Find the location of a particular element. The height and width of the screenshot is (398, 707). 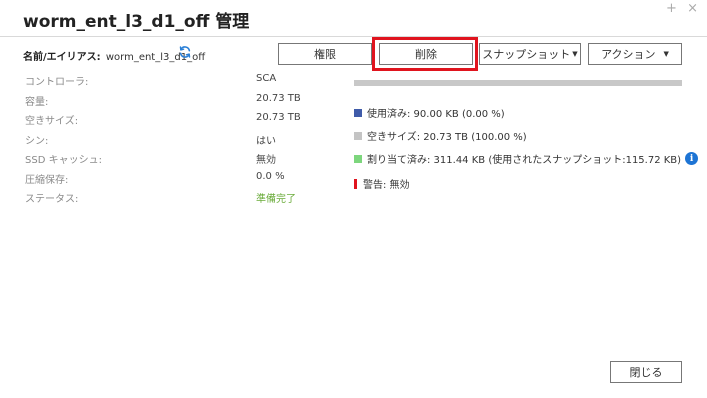

info-icon: i is located at coordinates (692, 158).